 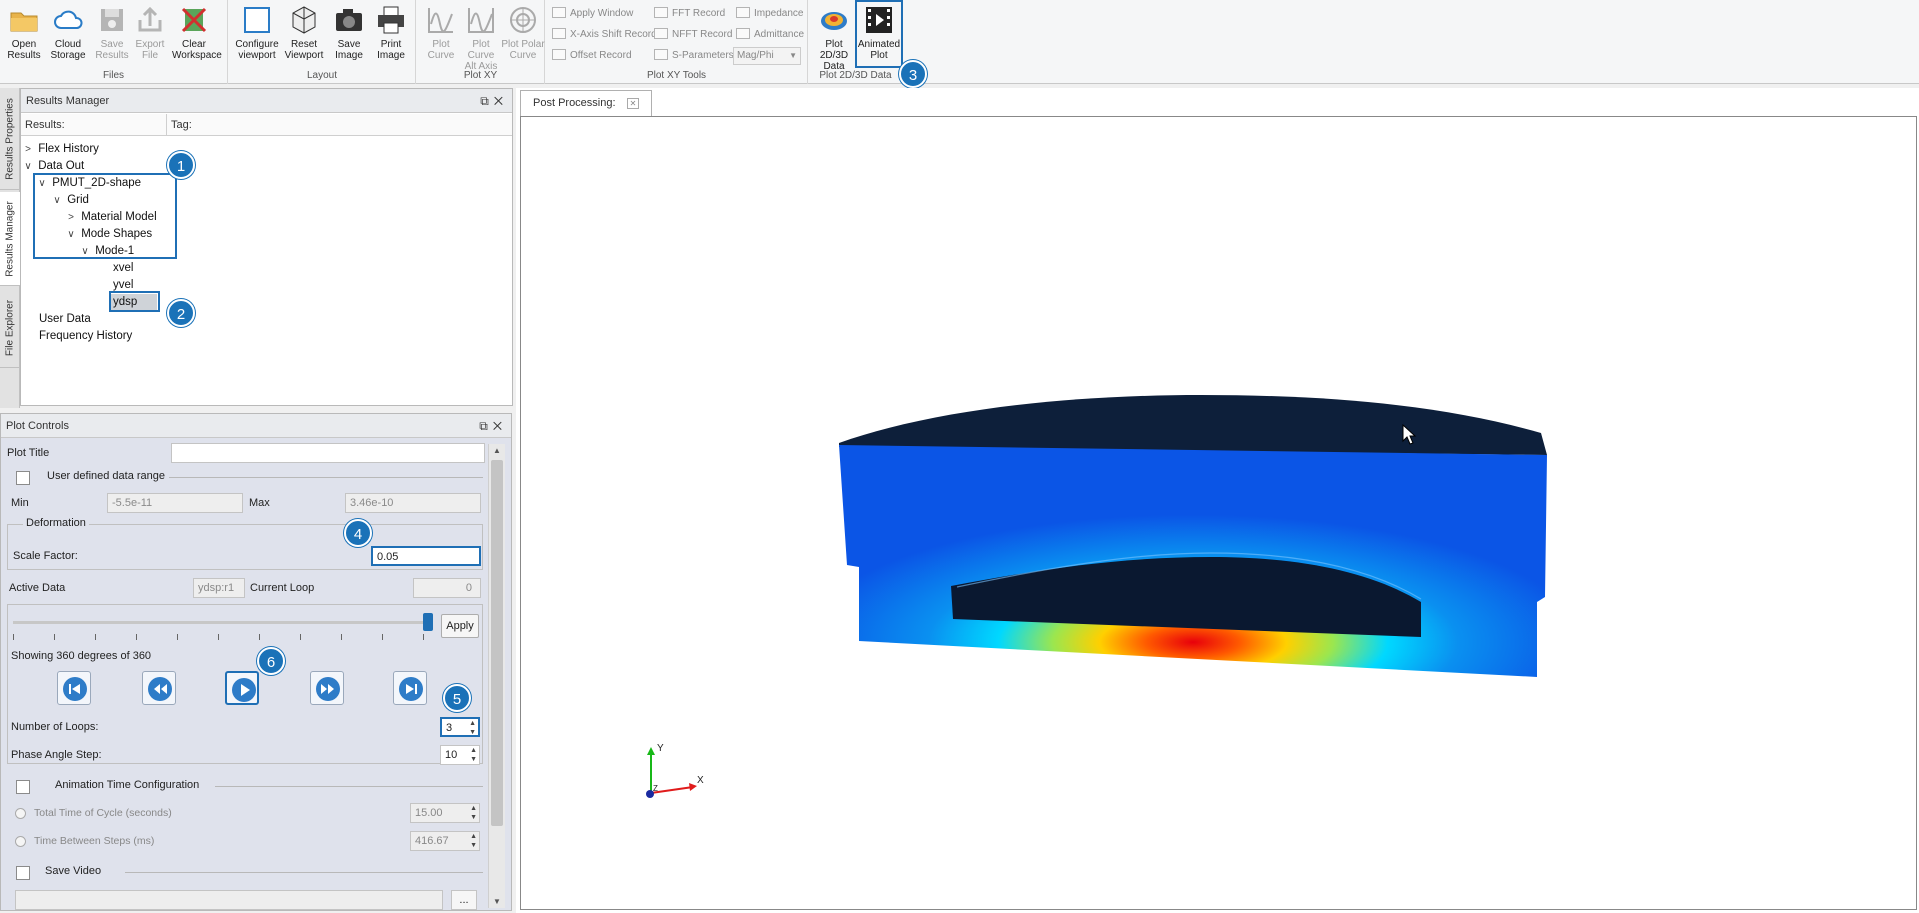 I want to click on s-parameters-button: S-Parameters, so click(x=694, y=56).